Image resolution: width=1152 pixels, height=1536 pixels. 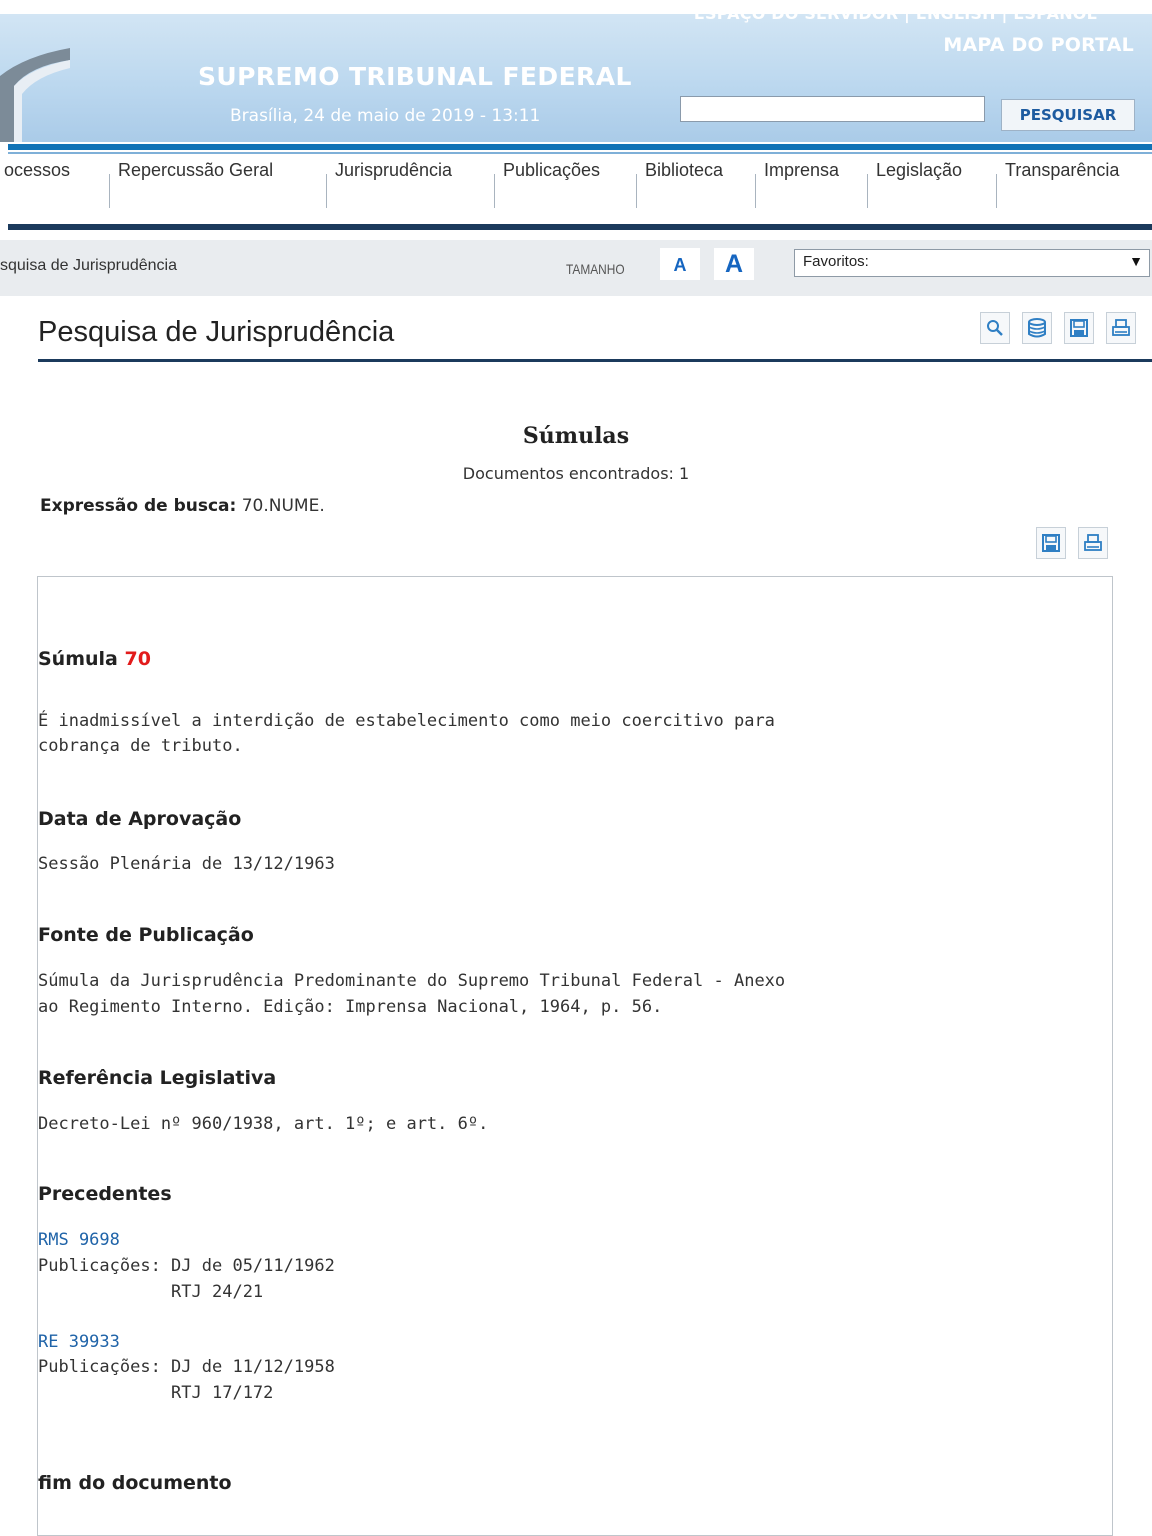 I want to click on source-heading: Fonte de Publicação, so click(x=146, y=935).